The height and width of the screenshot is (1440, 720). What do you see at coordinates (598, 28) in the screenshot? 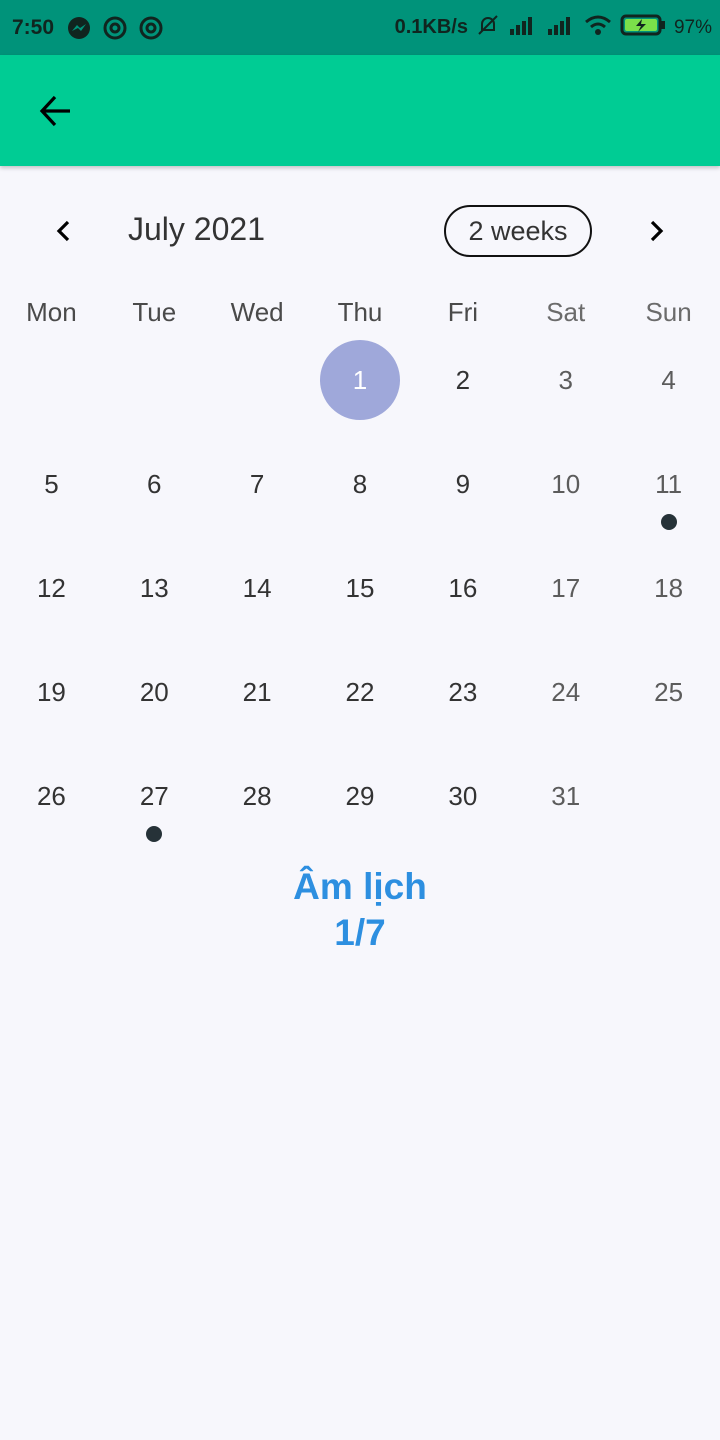
I see `wifi-icon` at bounding box center [598, 28].